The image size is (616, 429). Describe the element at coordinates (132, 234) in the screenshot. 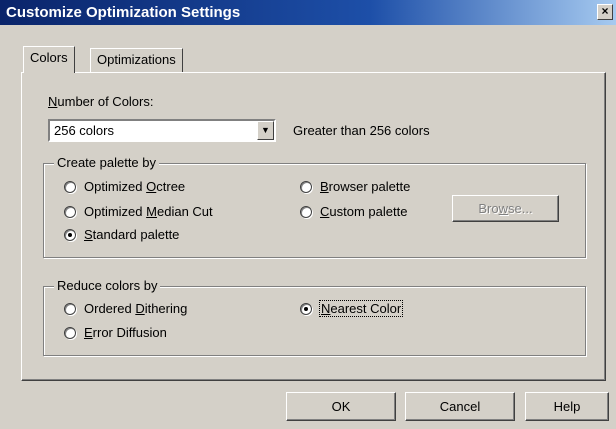

I see `radio-standard-palette-label: Standard palette` at that location.